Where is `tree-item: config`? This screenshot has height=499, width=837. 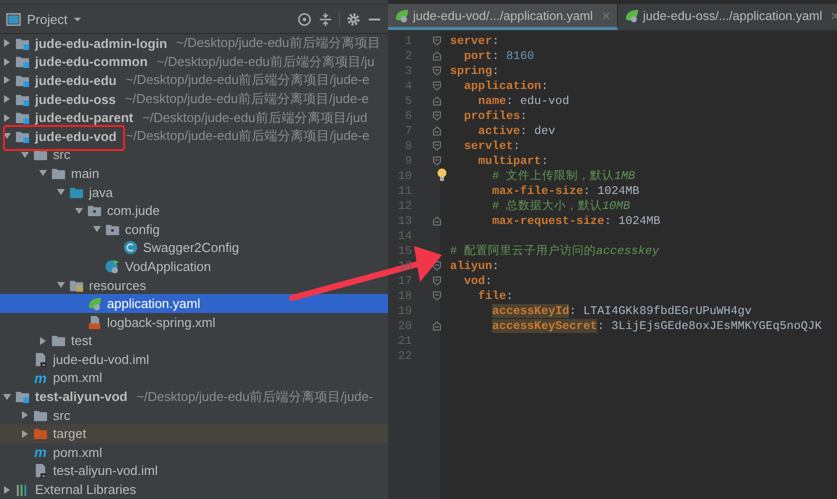 tree-item: config is located at coordinates (142, 229).